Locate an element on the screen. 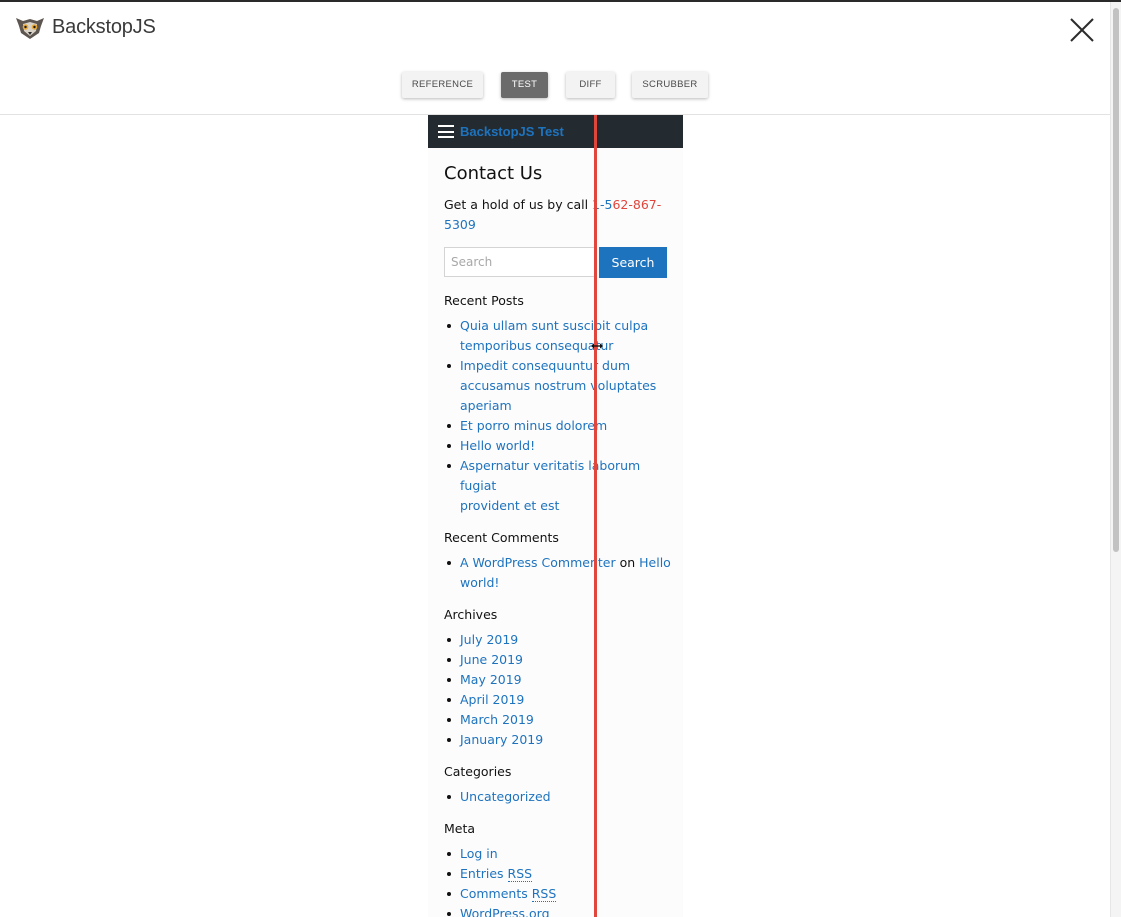  list-item: Log in is located at coordinates (558, 854).